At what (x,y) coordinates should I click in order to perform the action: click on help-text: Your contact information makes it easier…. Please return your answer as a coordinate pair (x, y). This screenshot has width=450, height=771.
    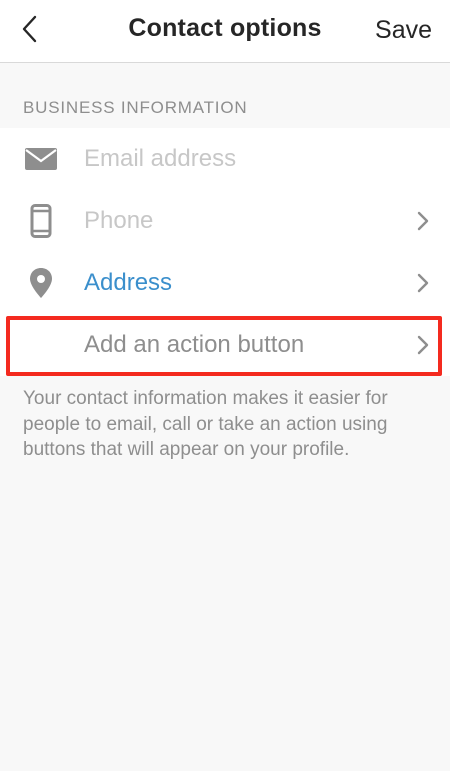
    Looking at the image, I should click on (205, 424).